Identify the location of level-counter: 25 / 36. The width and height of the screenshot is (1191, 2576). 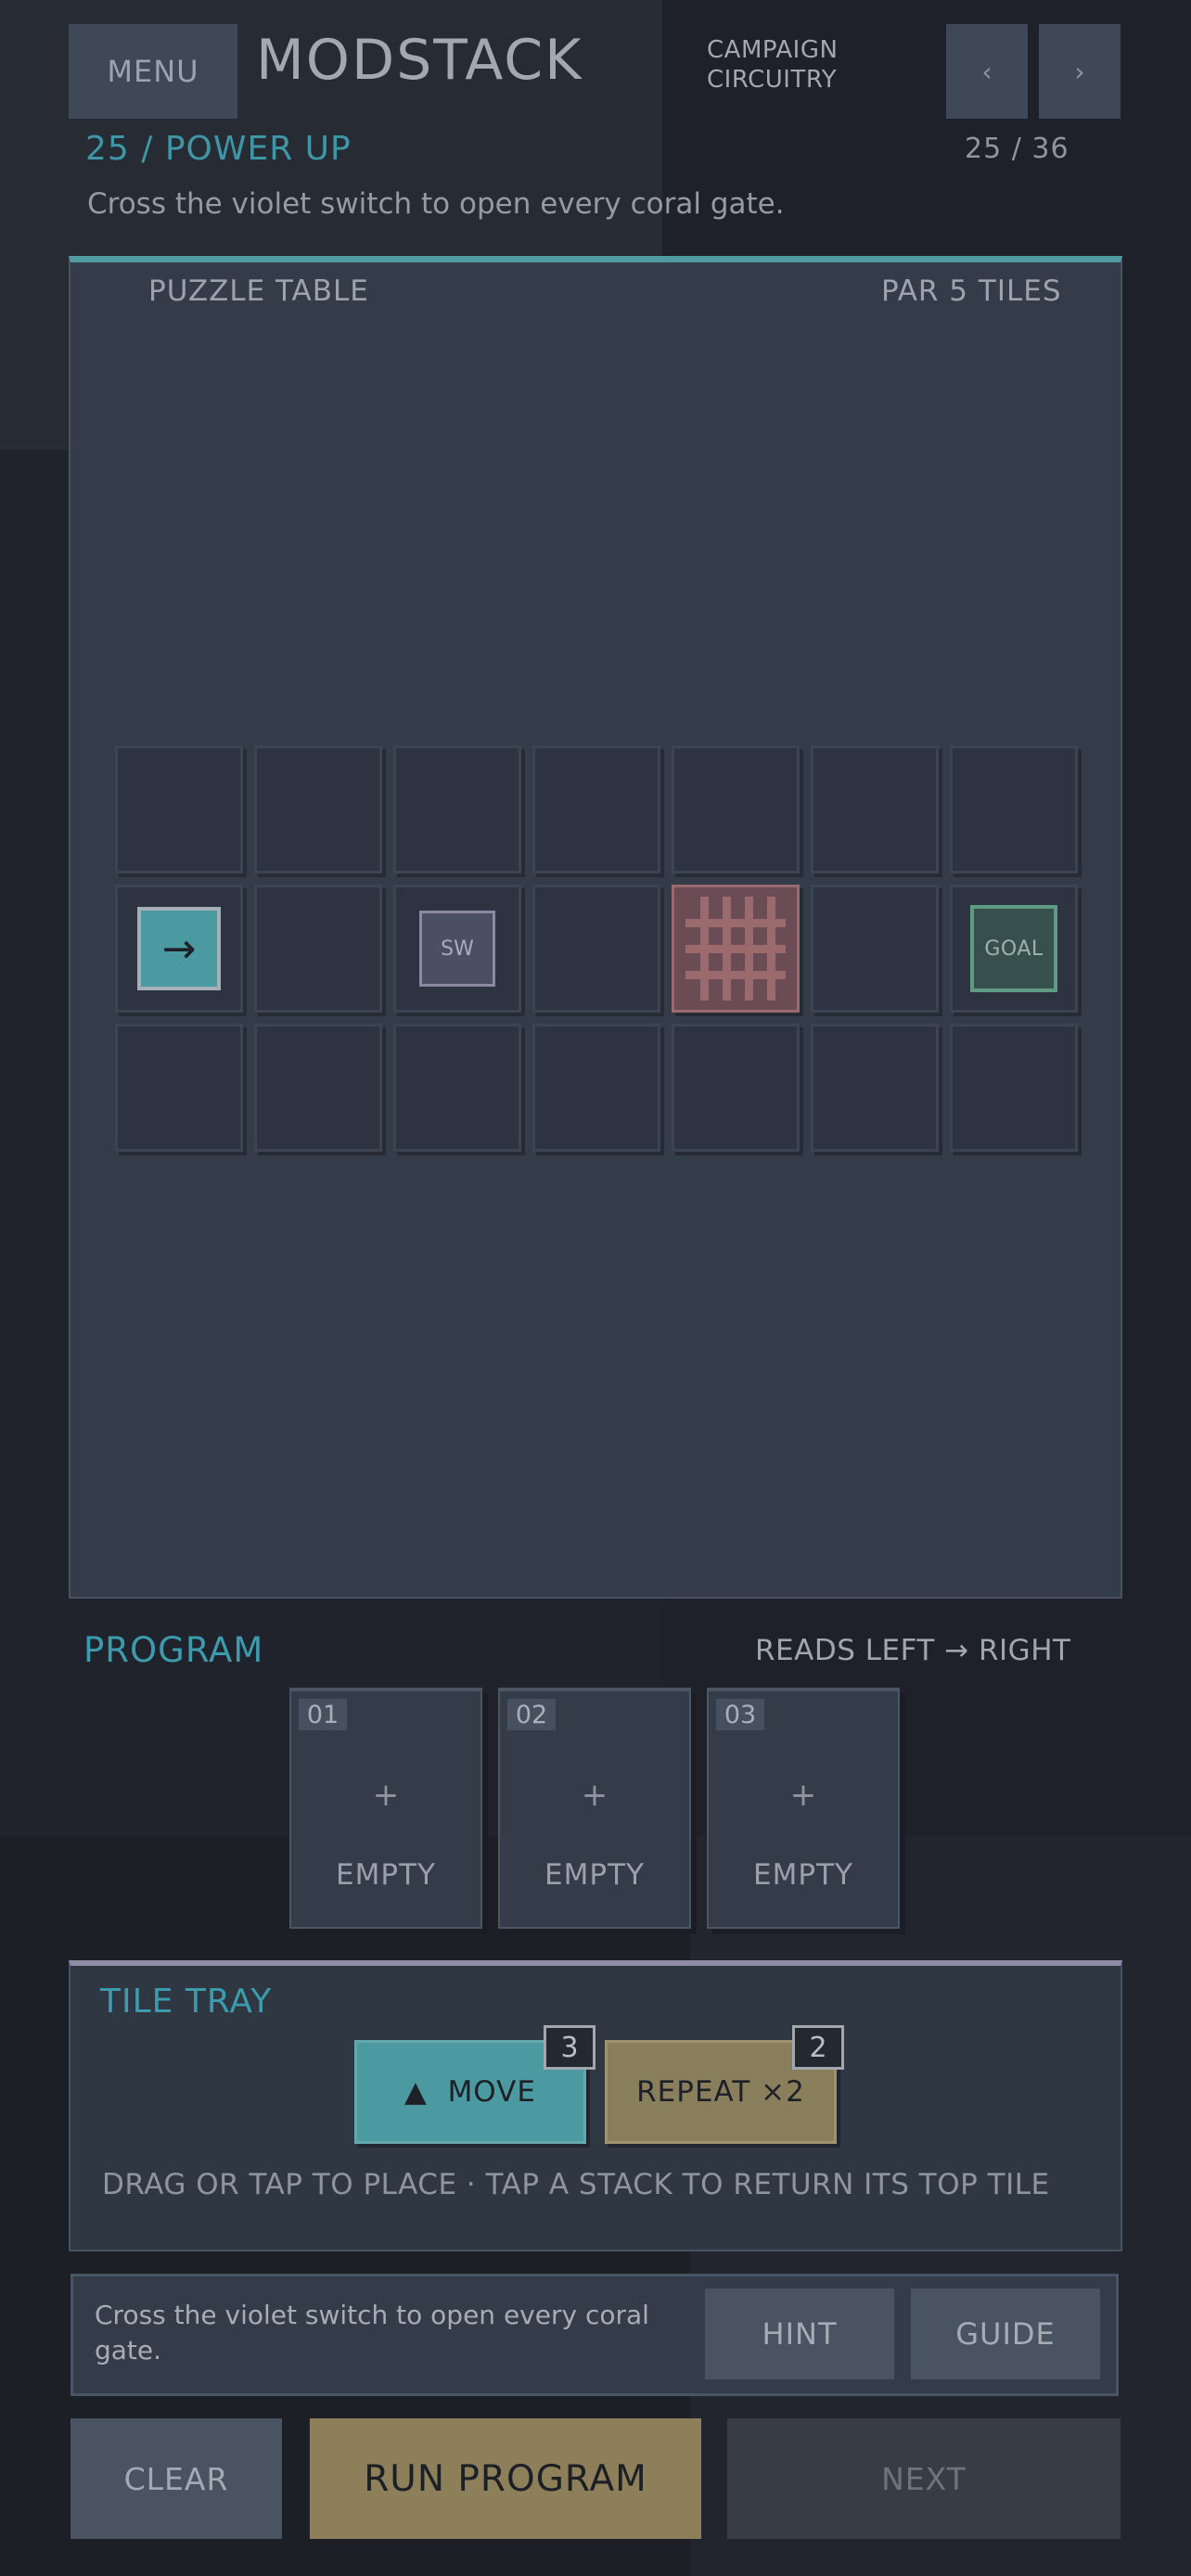
(1017, 149).